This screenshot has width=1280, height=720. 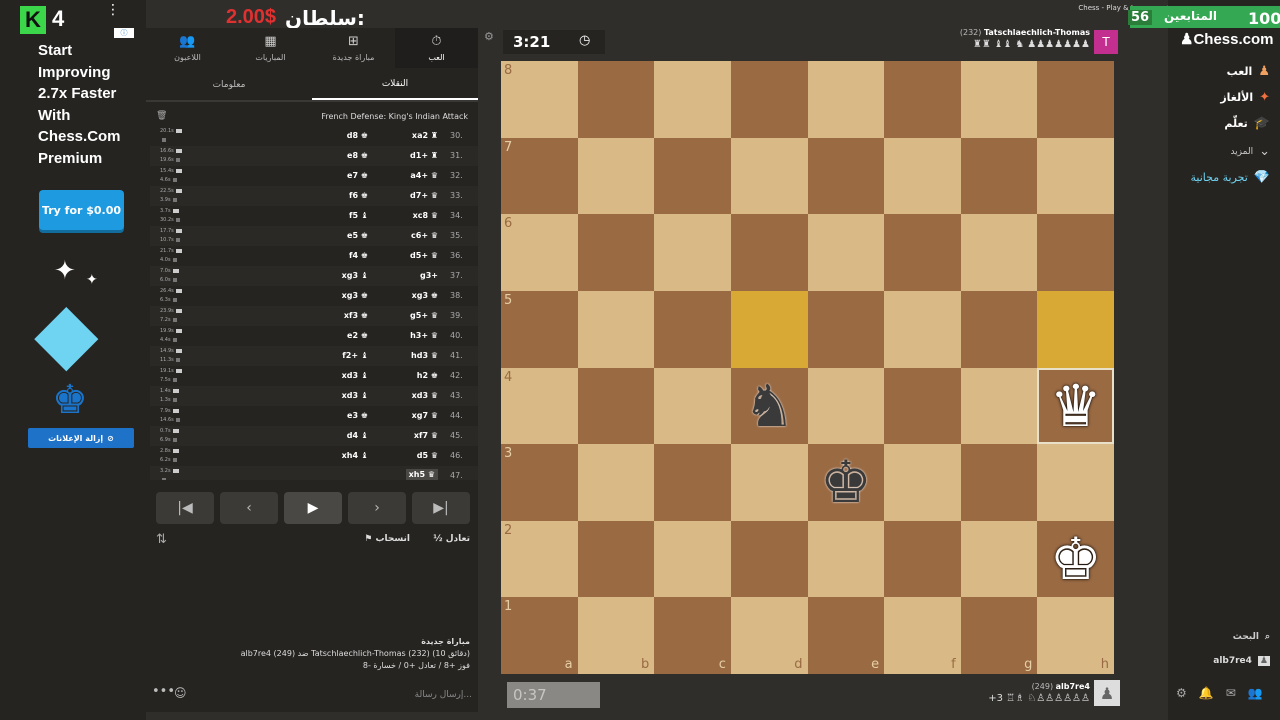 I want to click on square-b8, so click(x=616, y=99).